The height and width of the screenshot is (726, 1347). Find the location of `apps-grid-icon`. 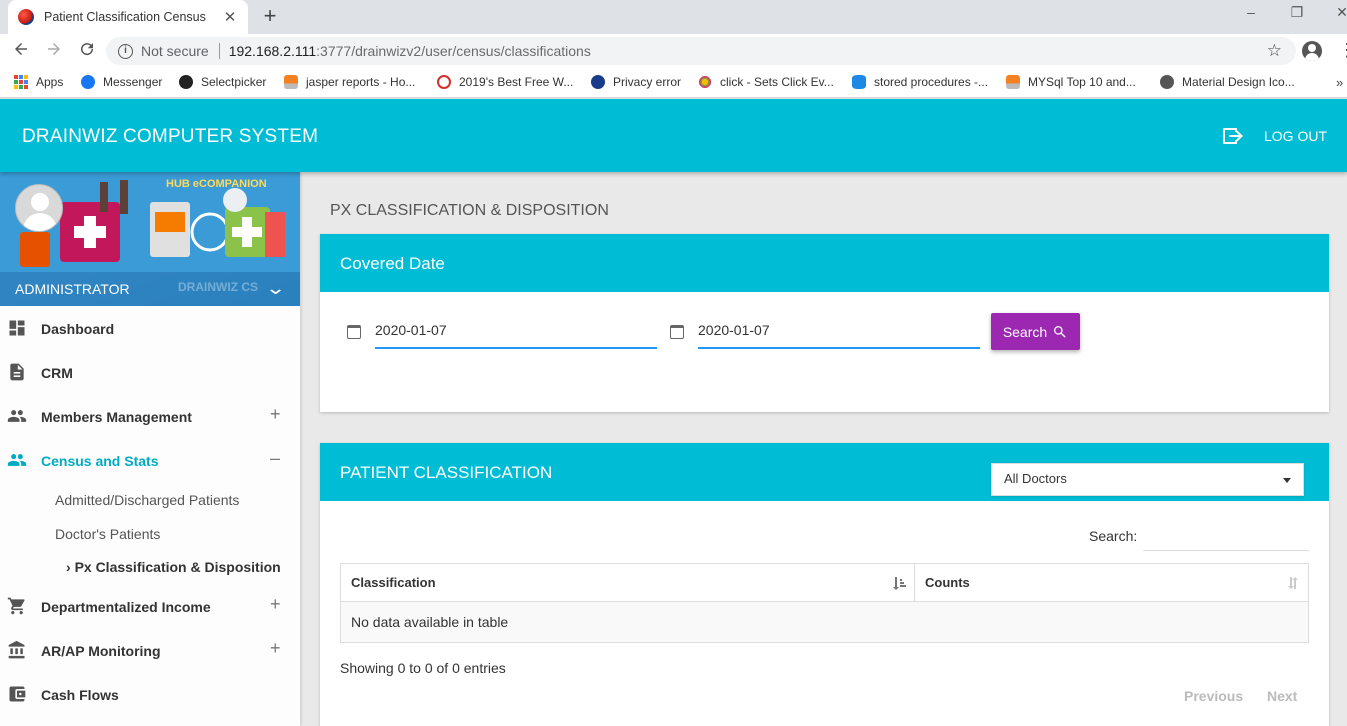

apps-grid-icon is located at coordinates (21, 82).